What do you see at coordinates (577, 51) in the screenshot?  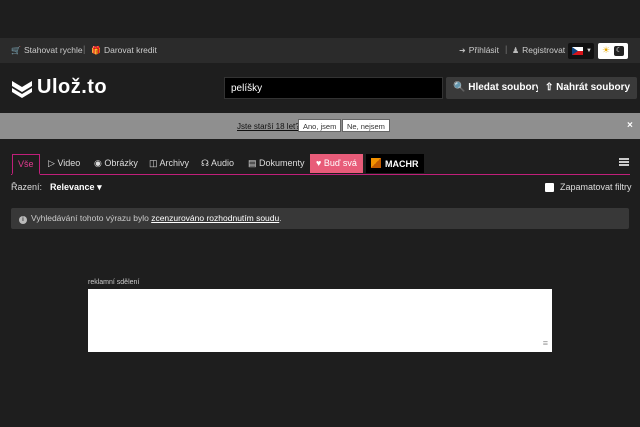 I see `czech-flag-icon` at bounding box center [577, 51].